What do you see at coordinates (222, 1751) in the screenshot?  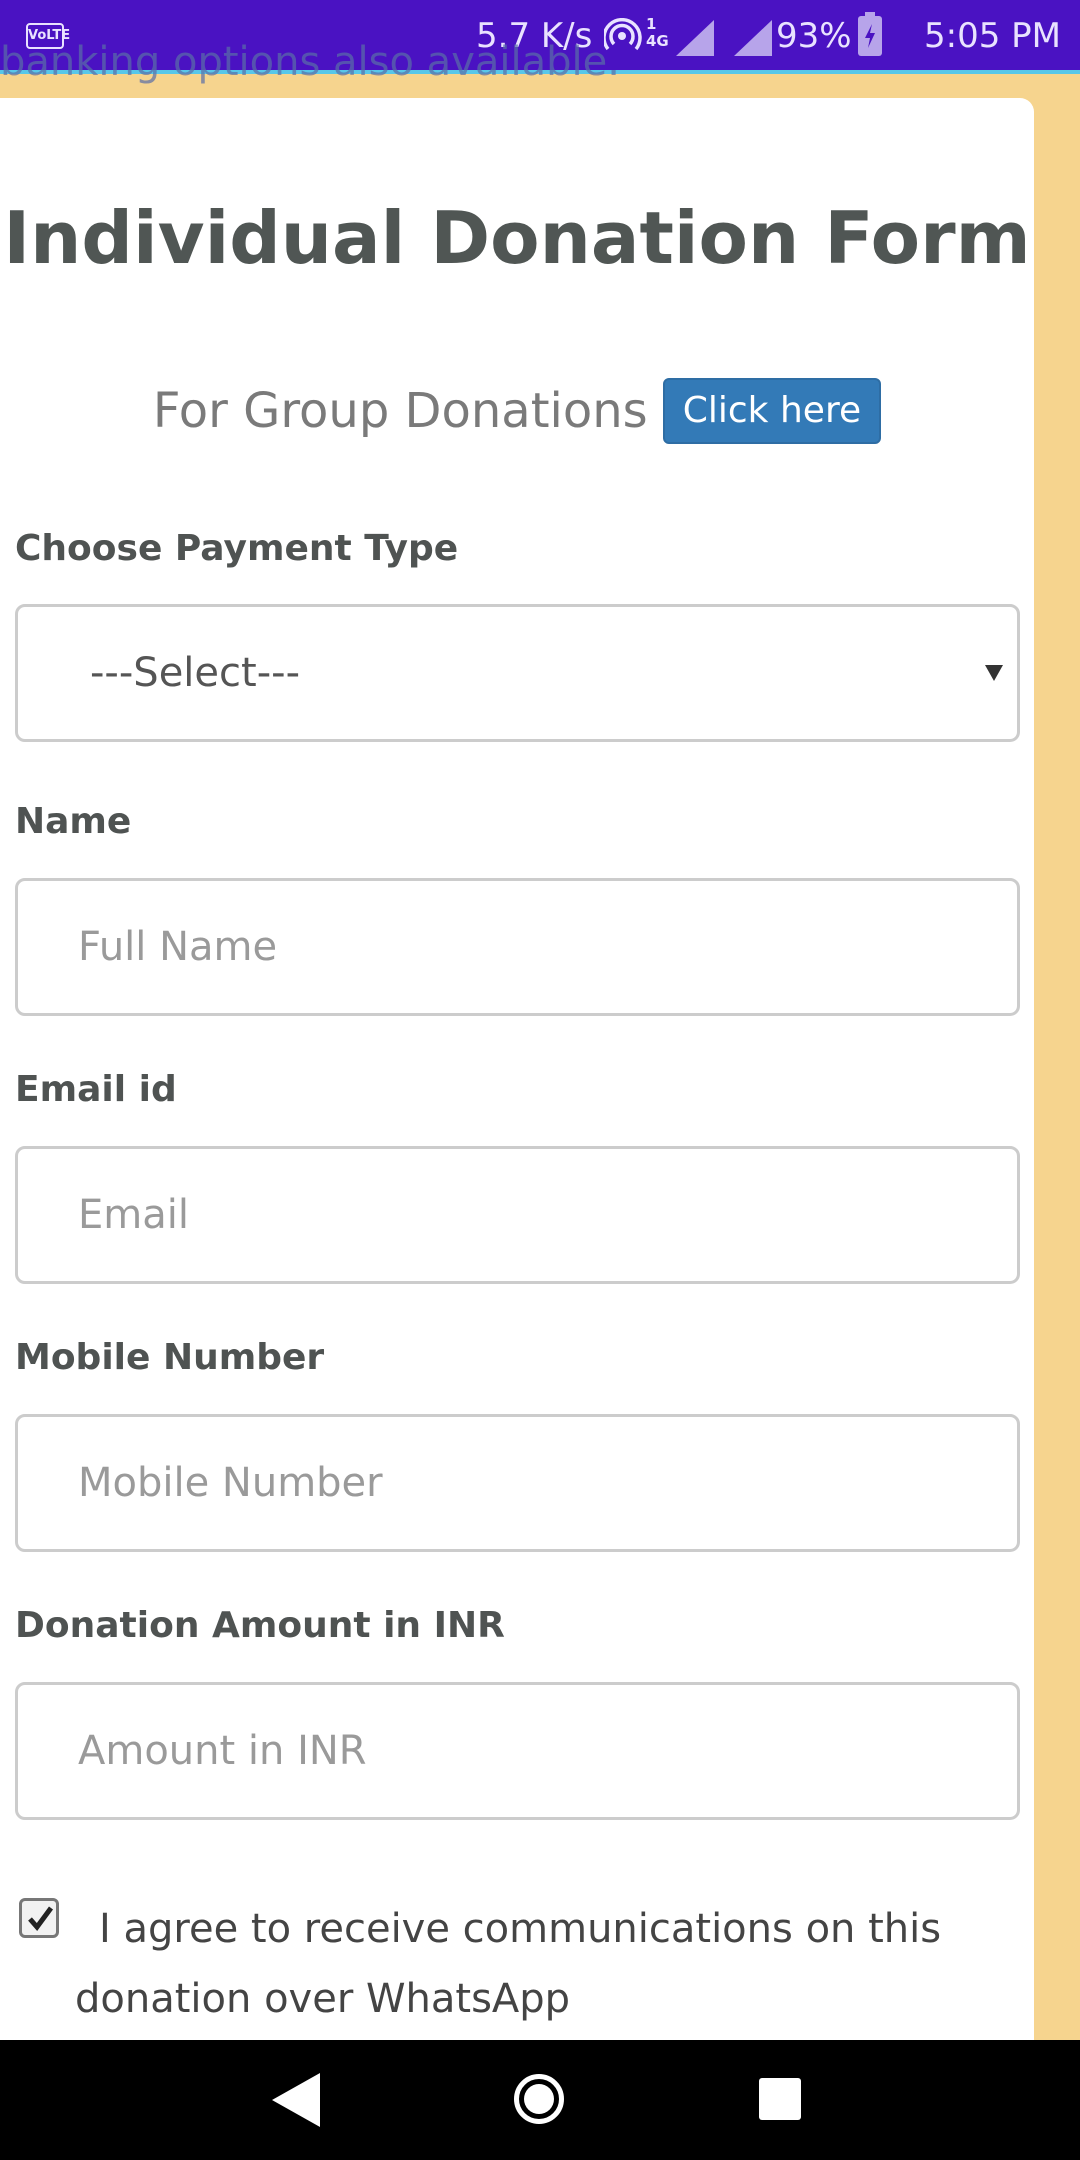 I see `amount-placeholder: Amount in INR` at bounding box center [222, 1751].